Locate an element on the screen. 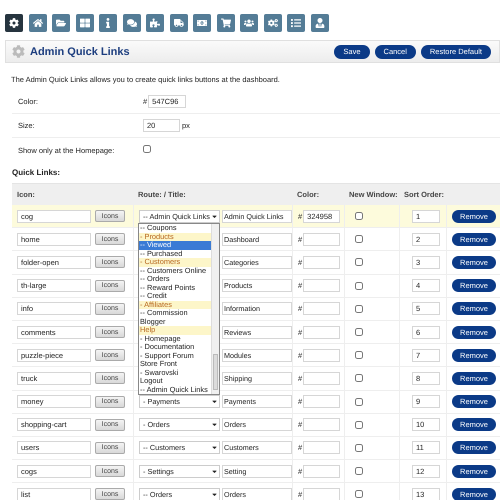 This screenshot has width=500, height=500. page-title: Admin Quick Links is located at coordinates (80, 52).